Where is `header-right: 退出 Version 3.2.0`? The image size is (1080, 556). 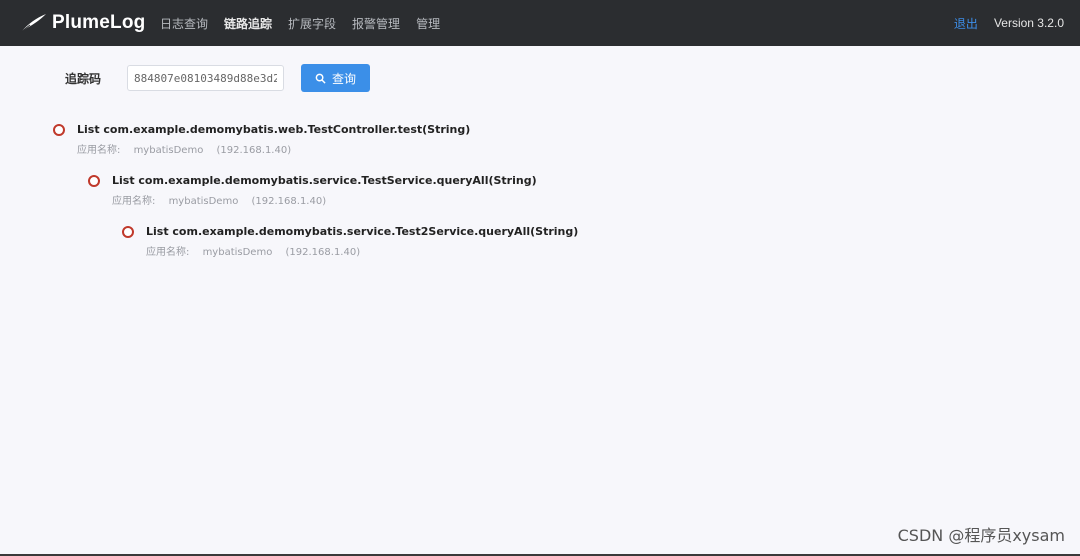
header-right: 退出 Version 3.2.0 is located at coordinates (1009, 23).